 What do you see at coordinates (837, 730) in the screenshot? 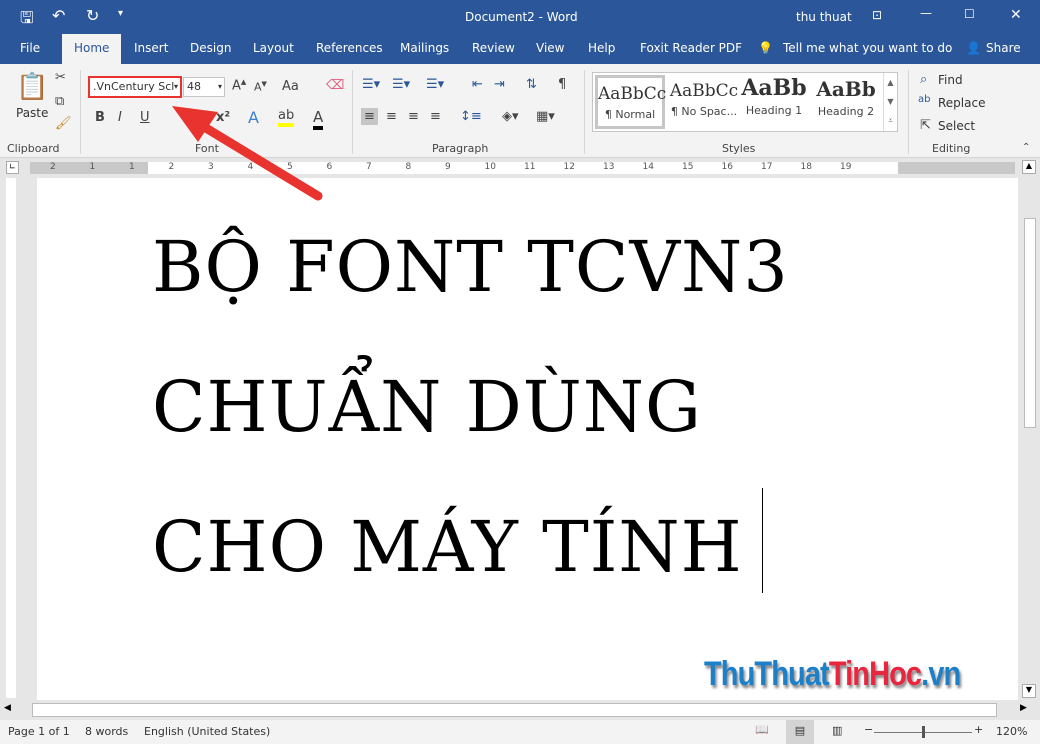
I see `web-layout-icon: ▥` at bounding box center [837, 730].